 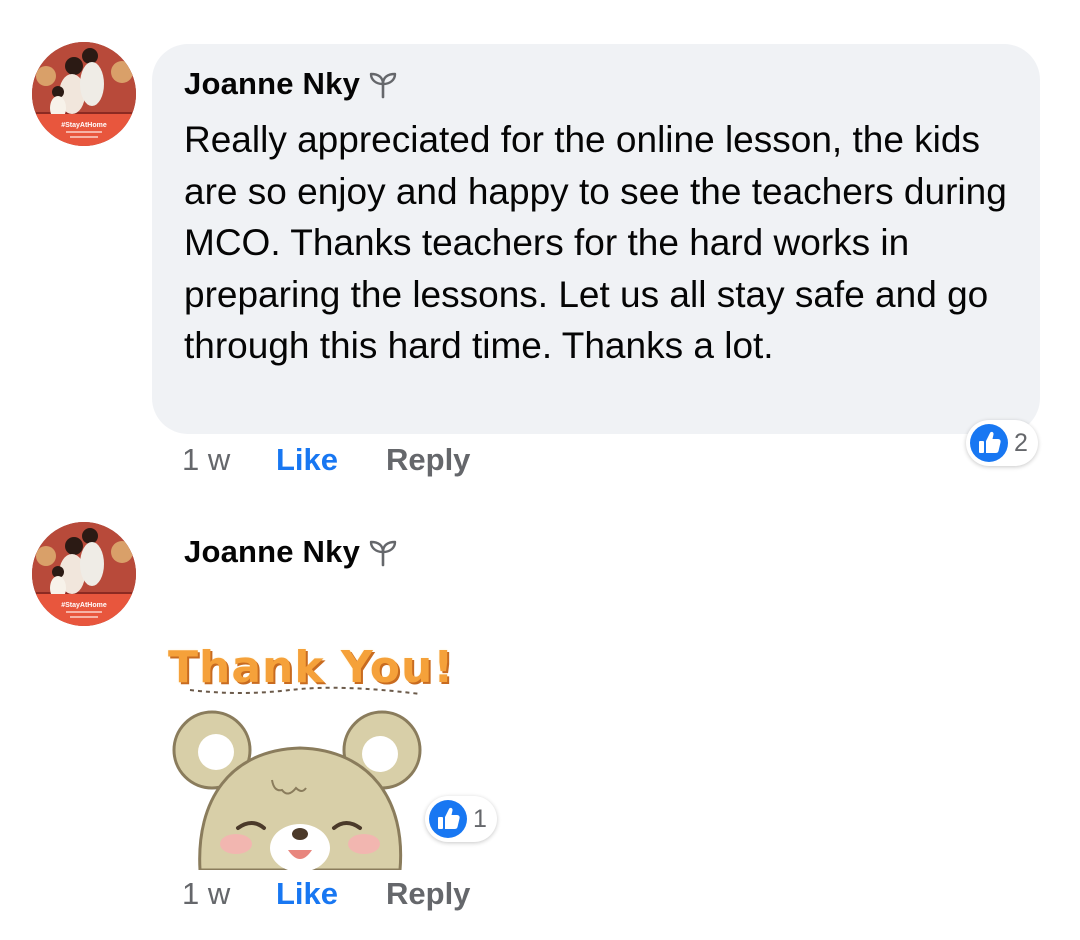 I want to click on bear-sticker-icon, so click(x=297, y=778).